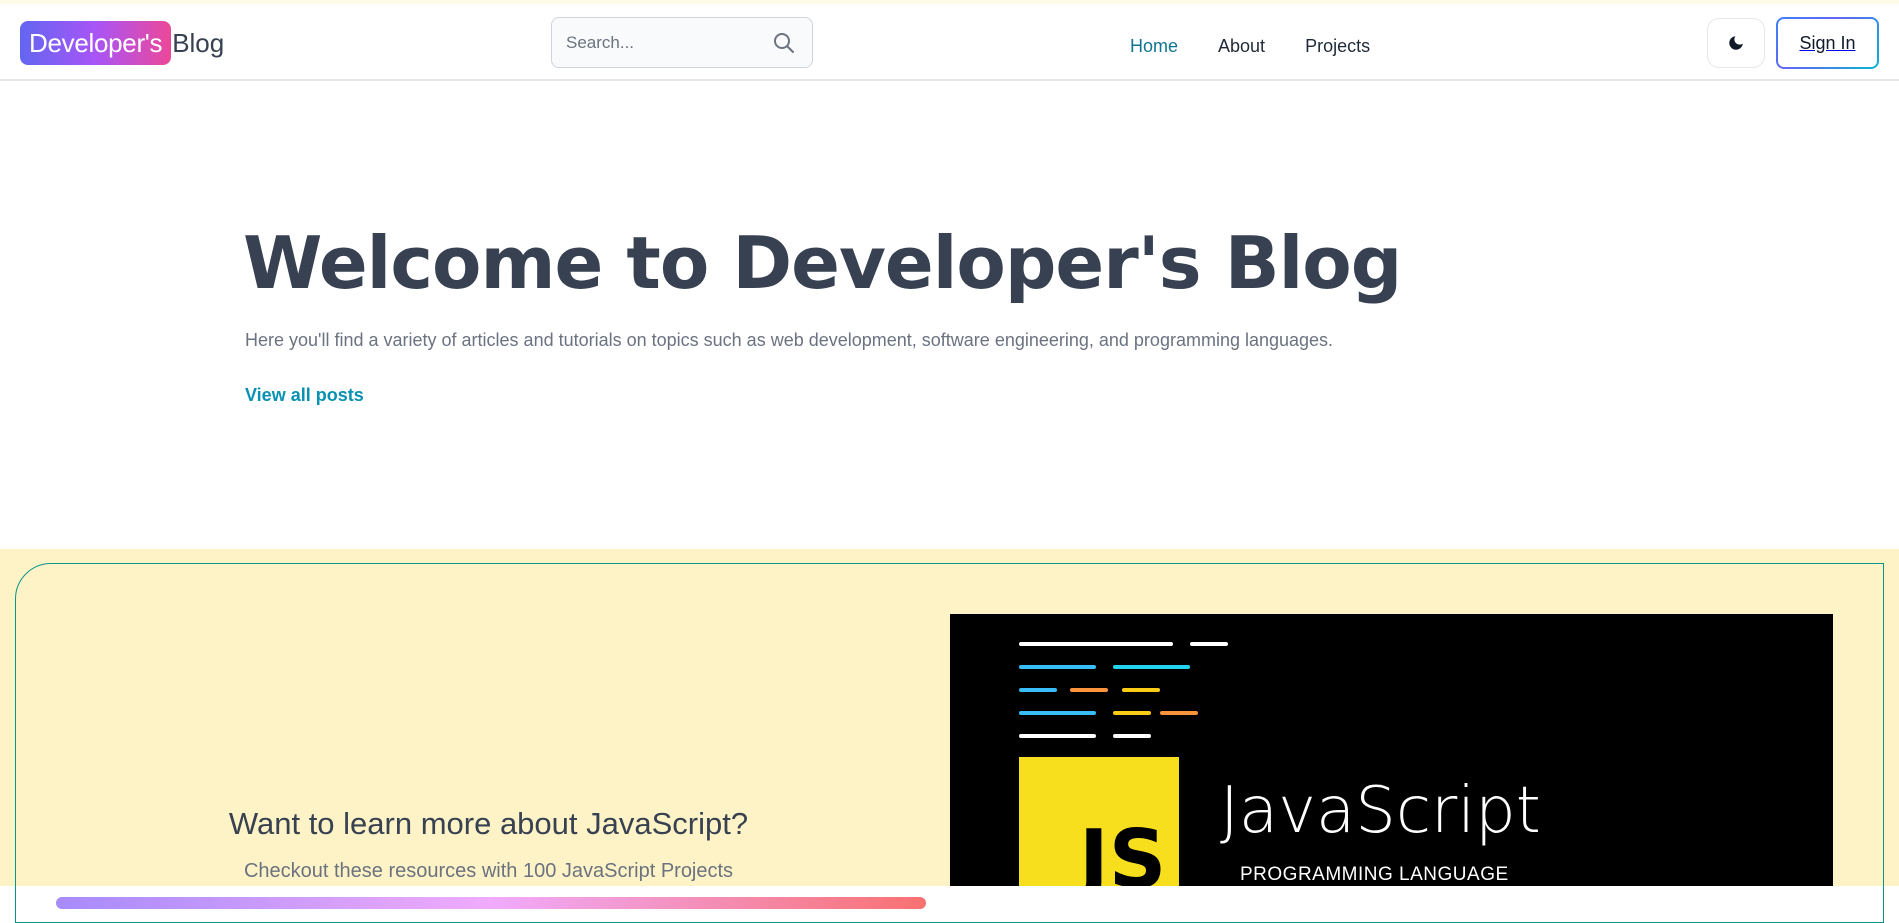 This screenshot has width=1899, height=923. Describe the element at coordinates (1270, 46) in the screenshot. I see `main-nav: Home About Projects` at that location.